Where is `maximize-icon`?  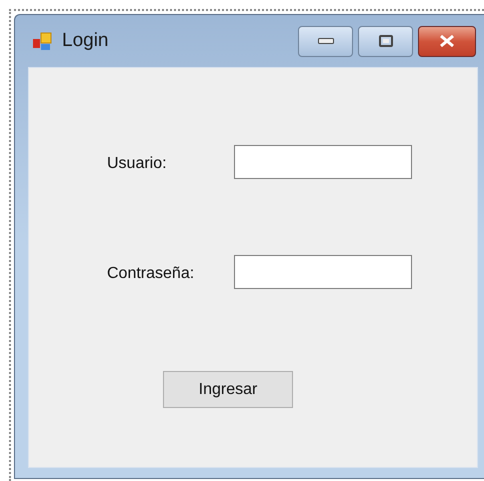 maximize-icon is located at coordinates (385, 41).